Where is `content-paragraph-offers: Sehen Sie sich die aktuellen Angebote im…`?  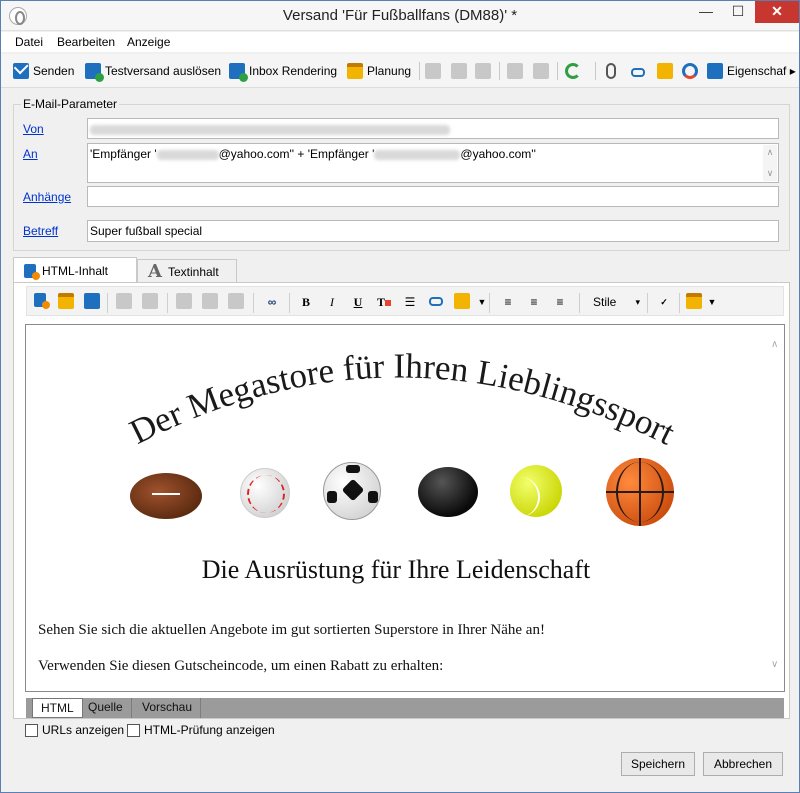
content-paragraph-offers: Sehen Sie sich die aktuellen Angebote im… is located at coordinates (291, 630).